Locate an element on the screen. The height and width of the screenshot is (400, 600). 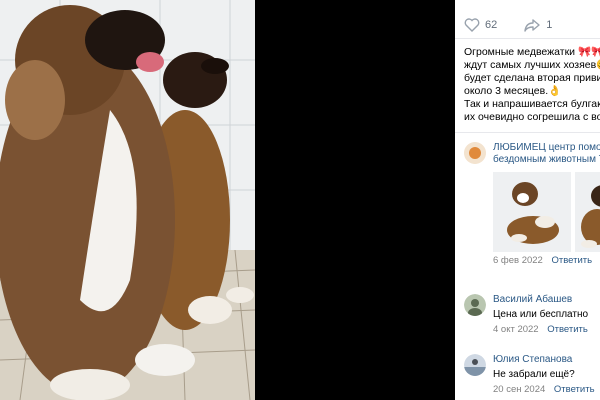
comment-meta: 4 окт 2022 Ответить is located at coordinates (546, 330).